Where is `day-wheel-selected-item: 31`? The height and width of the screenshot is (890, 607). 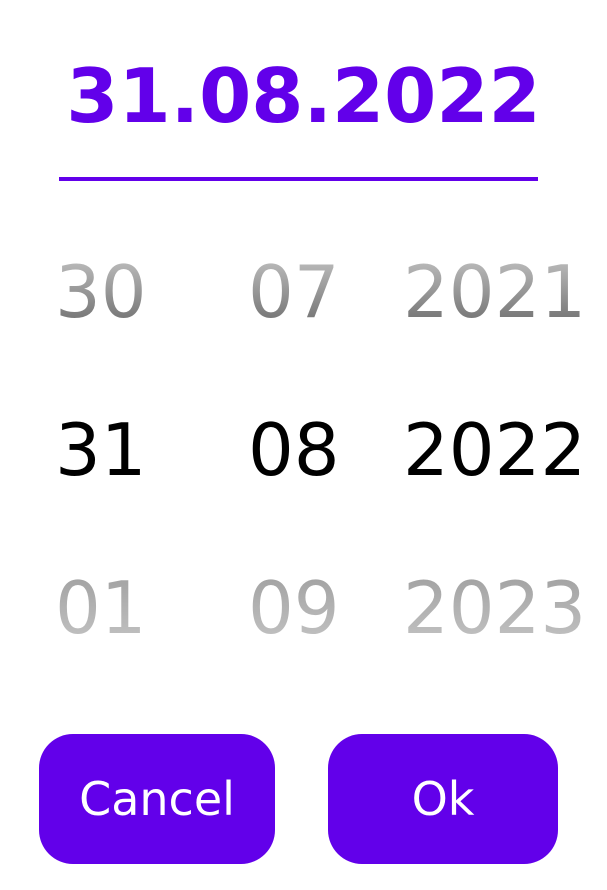 day-wheel-selected-item: 31 is located at coordinates (115, 450).